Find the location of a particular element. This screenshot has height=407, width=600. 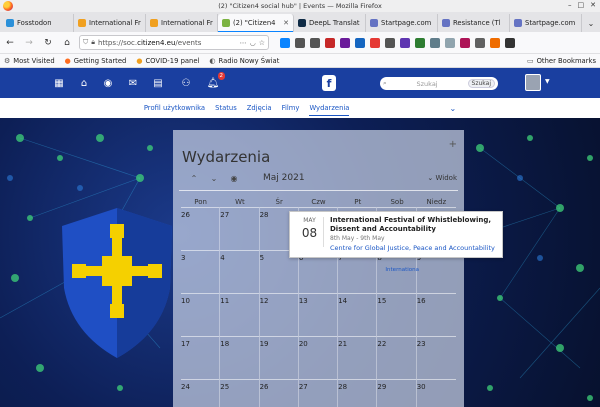

ext-purple-icon is located at coordinates (405, 42).